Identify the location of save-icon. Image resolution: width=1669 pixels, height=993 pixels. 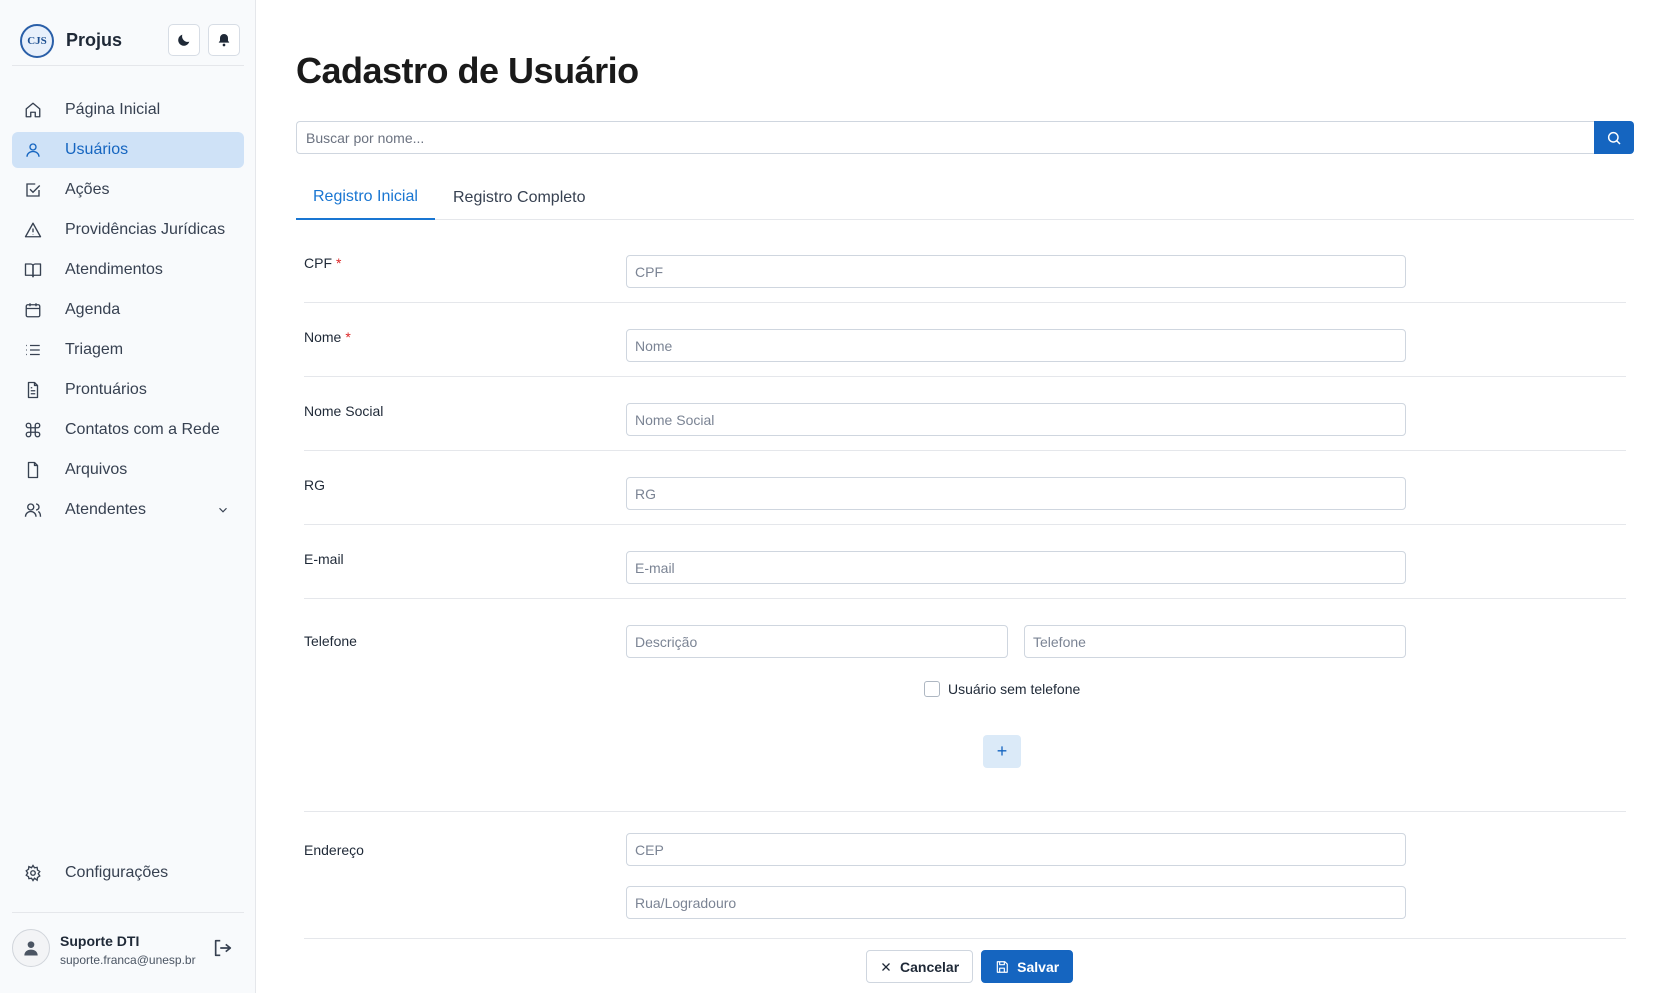
(1002, 966).